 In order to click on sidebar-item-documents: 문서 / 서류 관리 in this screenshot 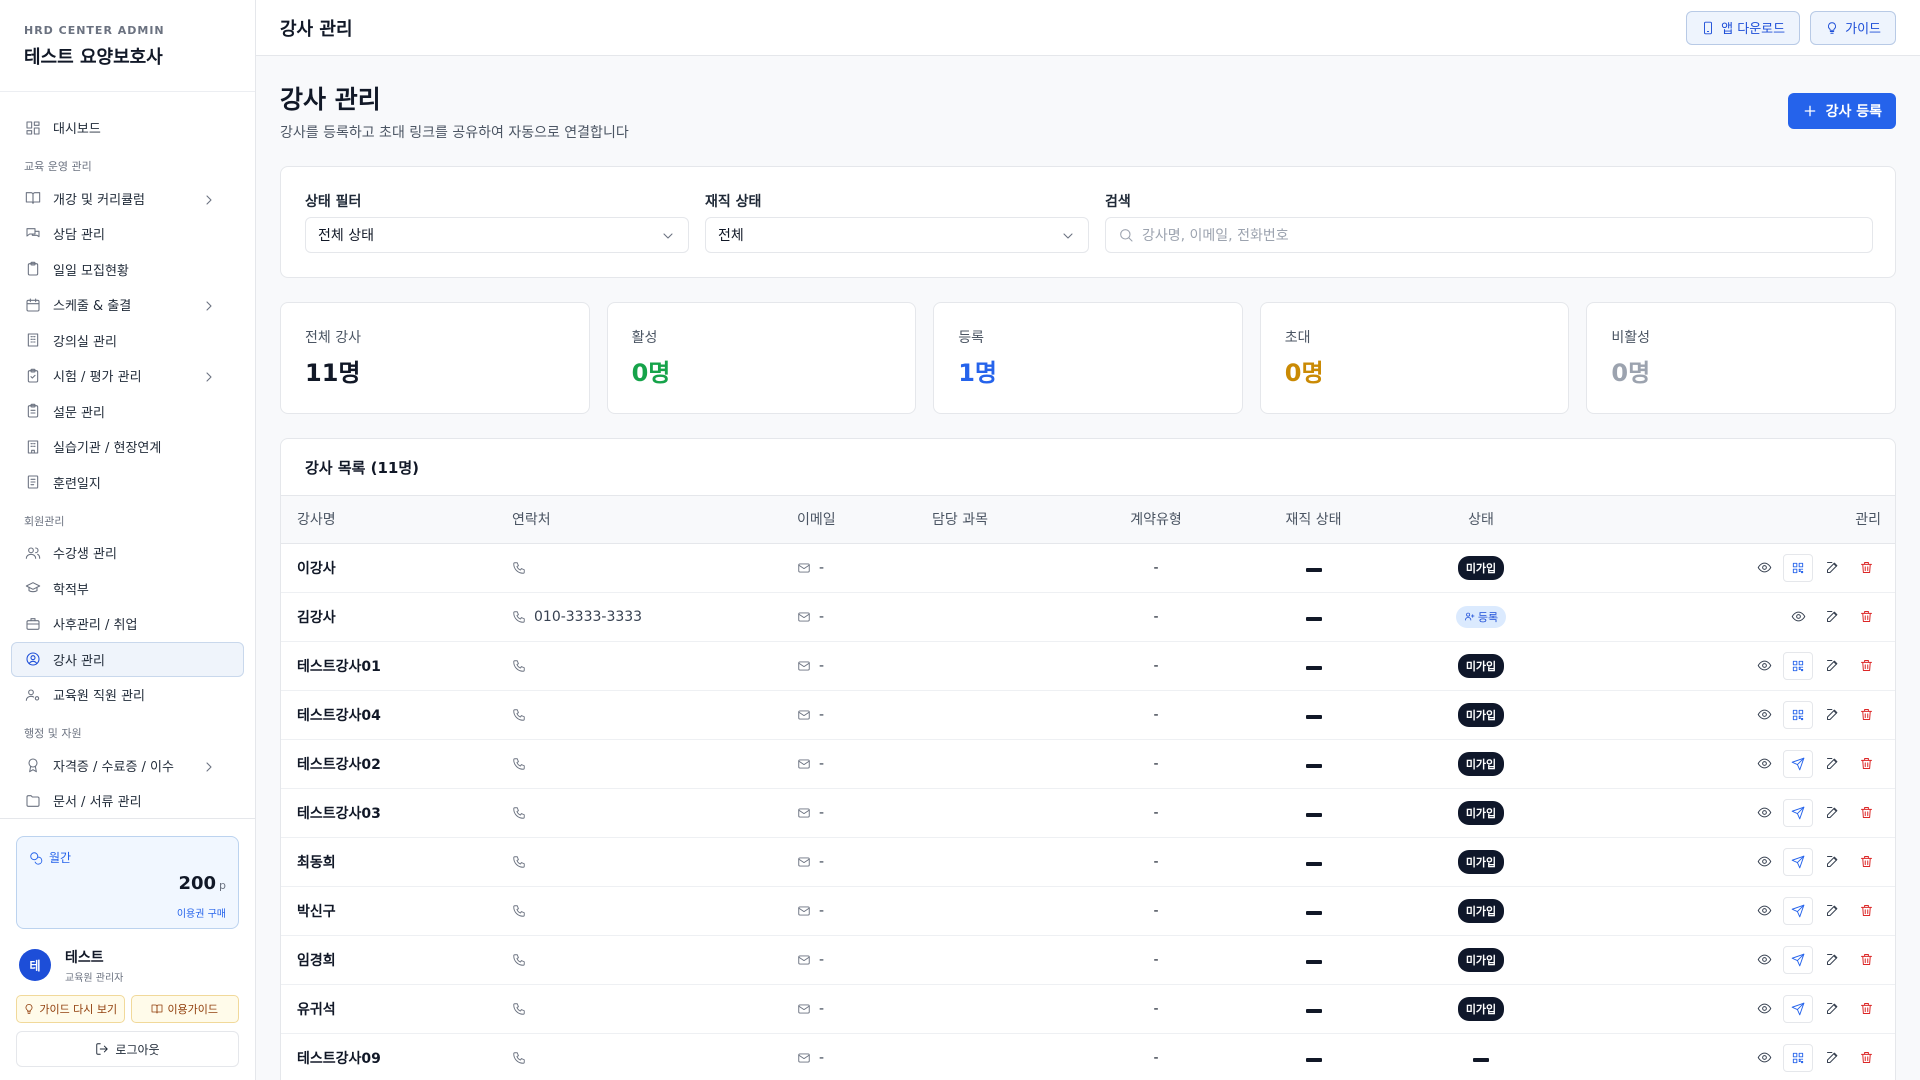, I will do `click(127, 800)`.